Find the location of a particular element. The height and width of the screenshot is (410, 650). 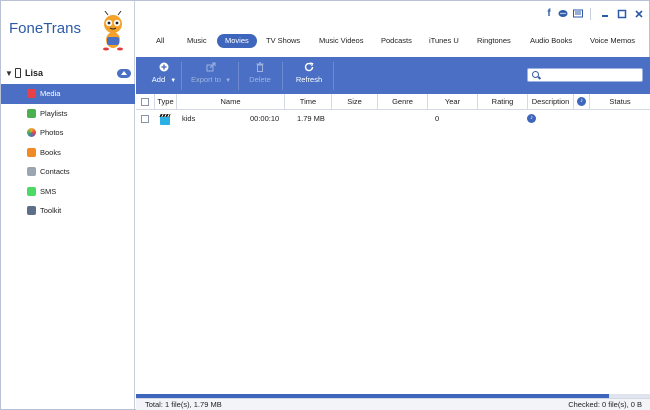

delete-label: Delete is located at coordinates (260, 79).